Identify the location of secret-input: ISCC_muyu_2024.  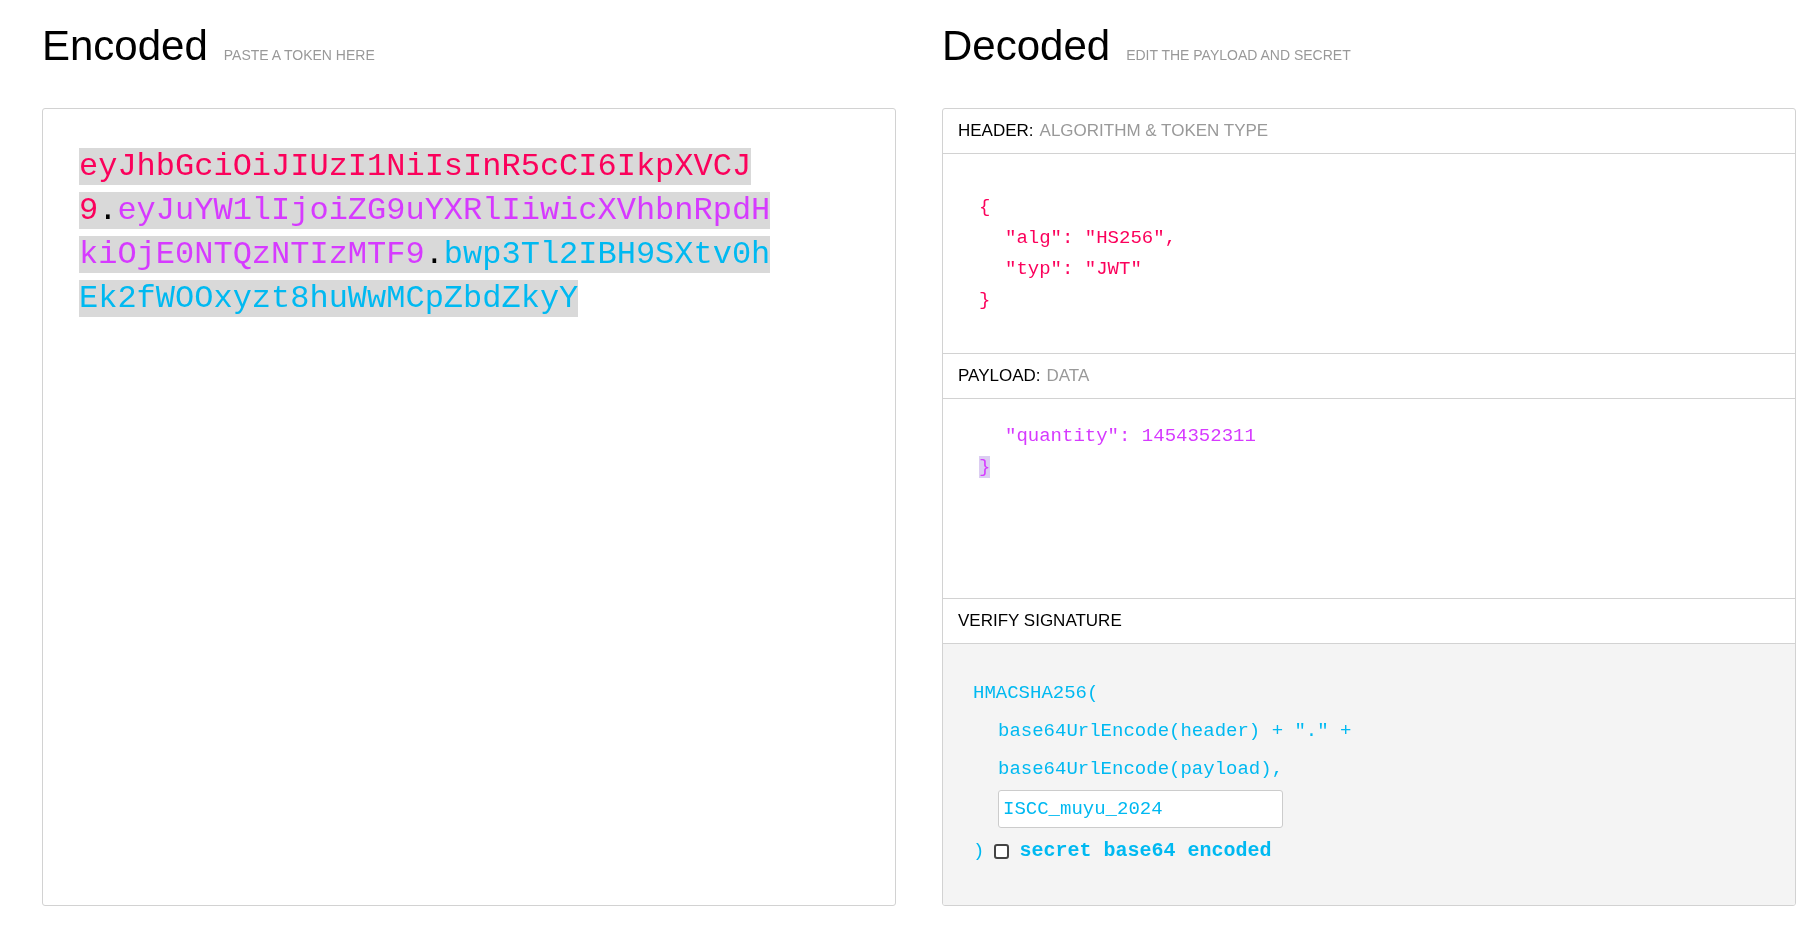
(1140, 809).